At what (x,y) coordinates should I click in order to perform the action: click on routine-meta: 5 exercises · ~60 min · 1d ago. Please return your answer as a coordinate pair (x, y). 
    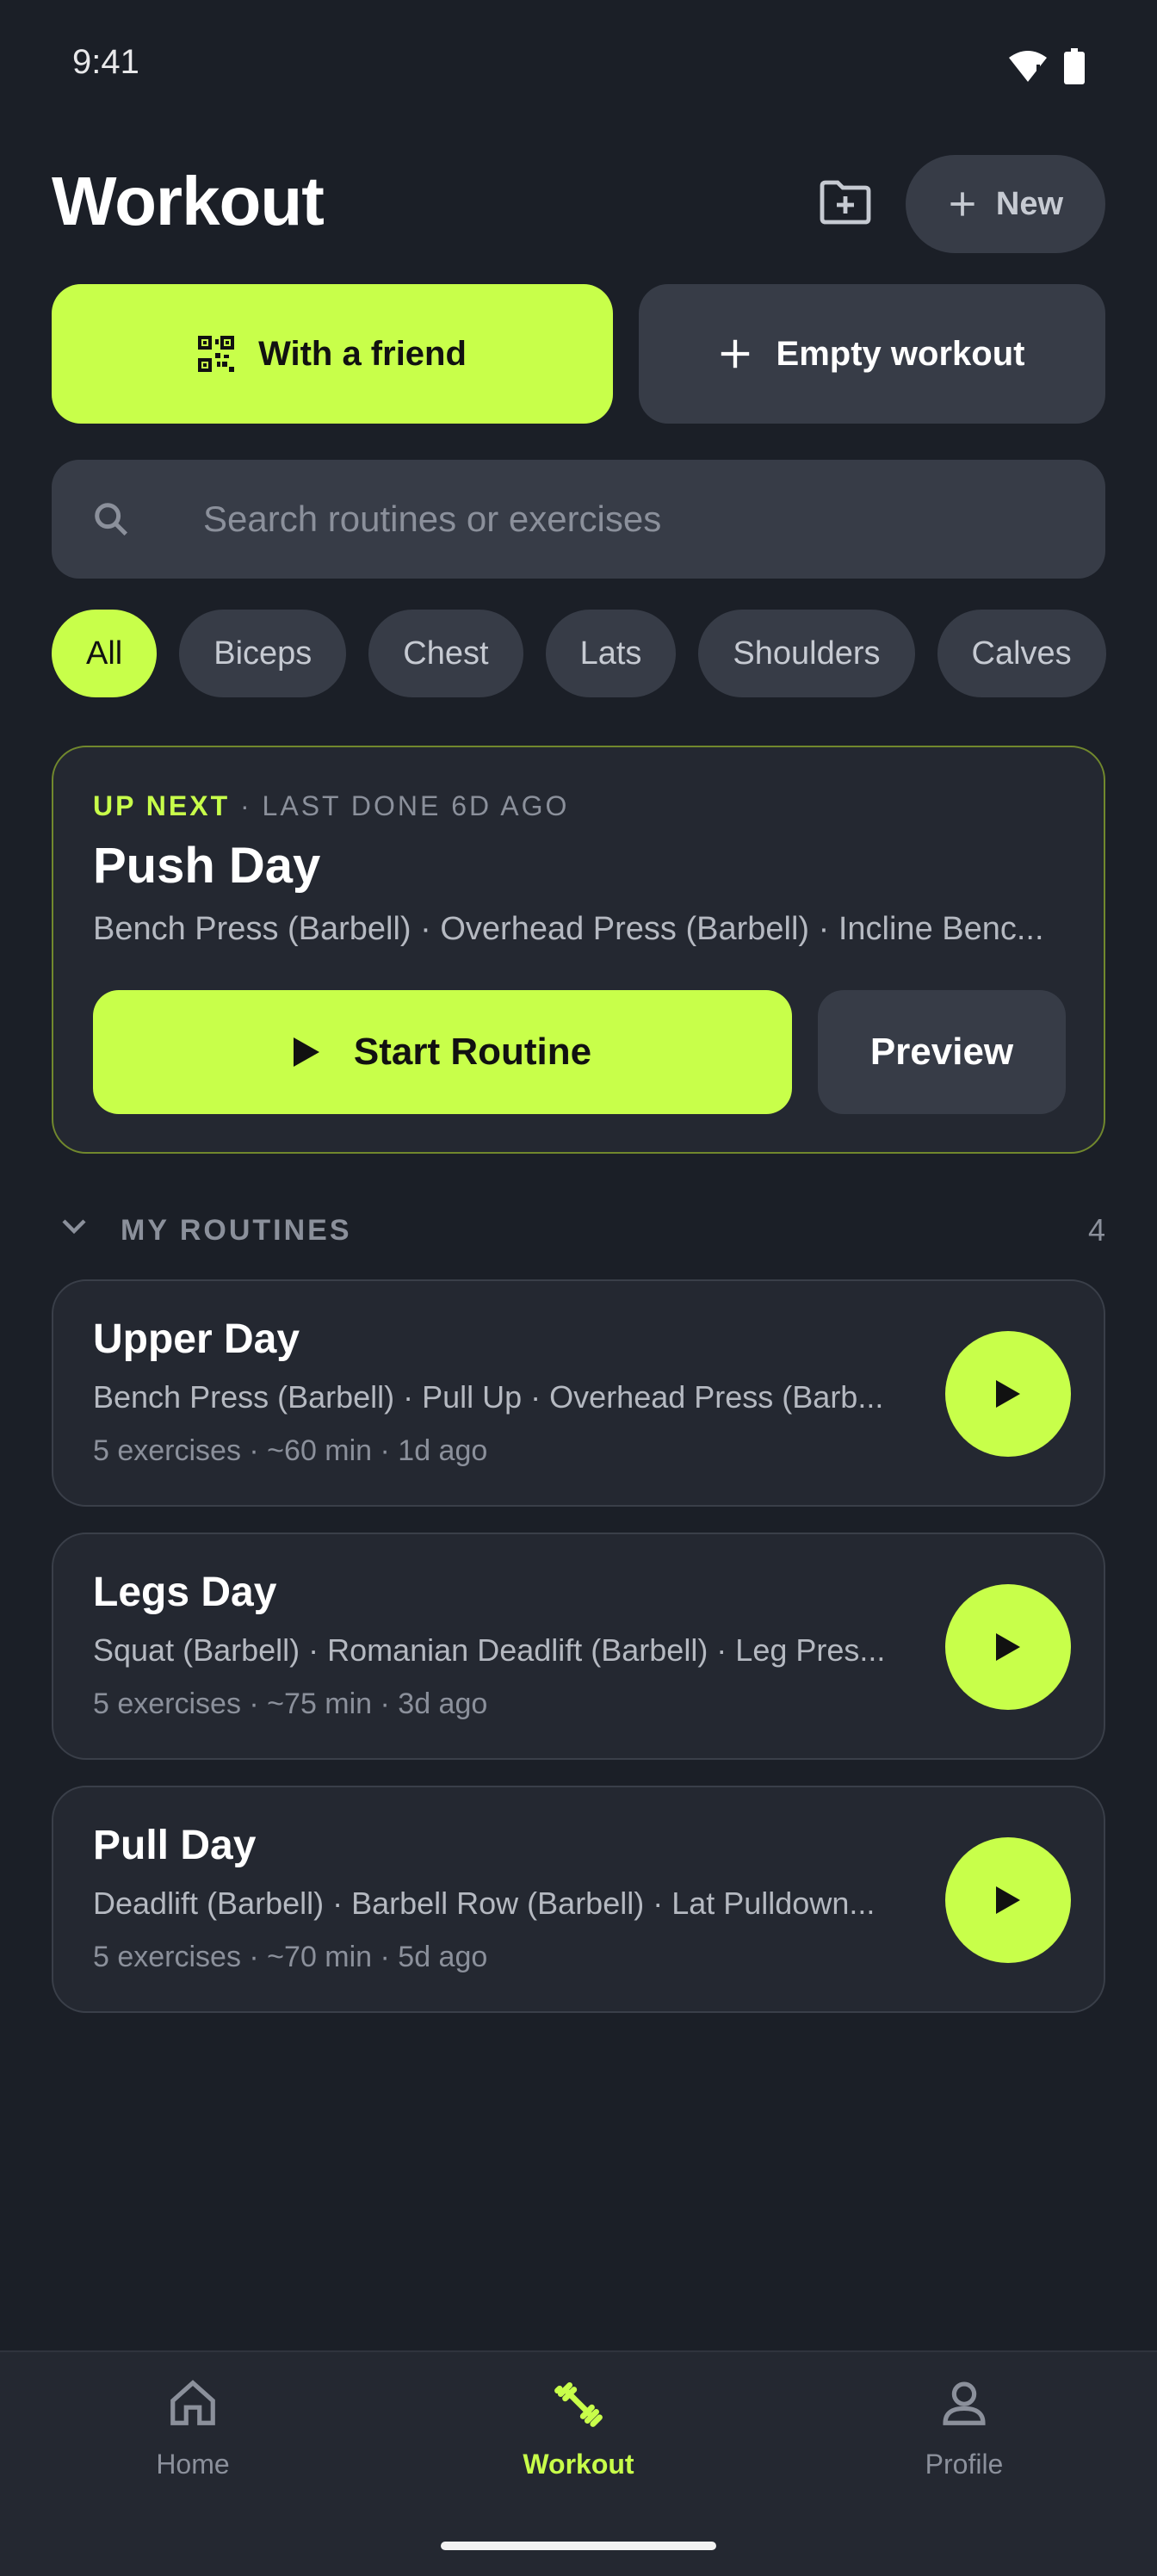
    Looking at the image, I should click on (290, 1451).